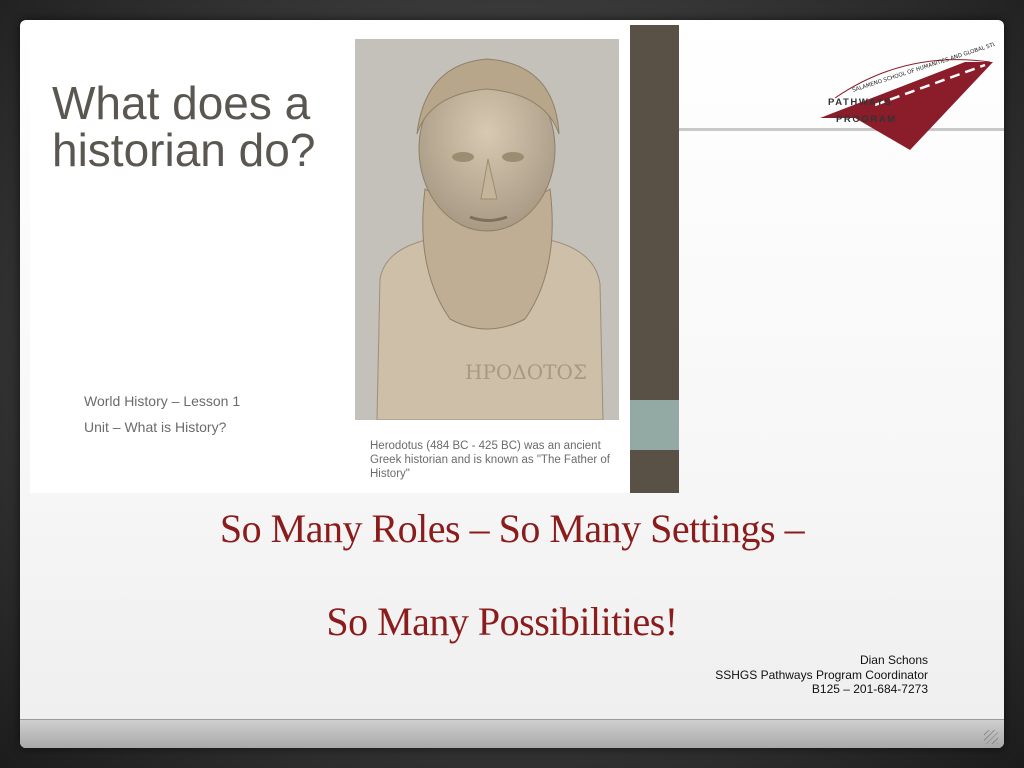 Image resolution: width=1024 pixels, height=768 pixels. Describe the element at coordinates (512, 733) in the screenshot. I see `slide-footer-bar` at that location.